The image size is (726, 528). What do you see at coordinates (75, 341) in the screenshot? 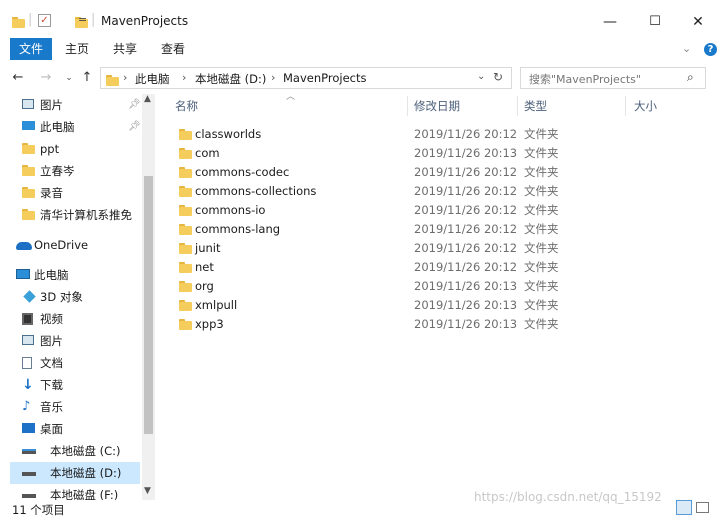
I see `nav-item-pictures: 图片` at bounding box center [75, 341].